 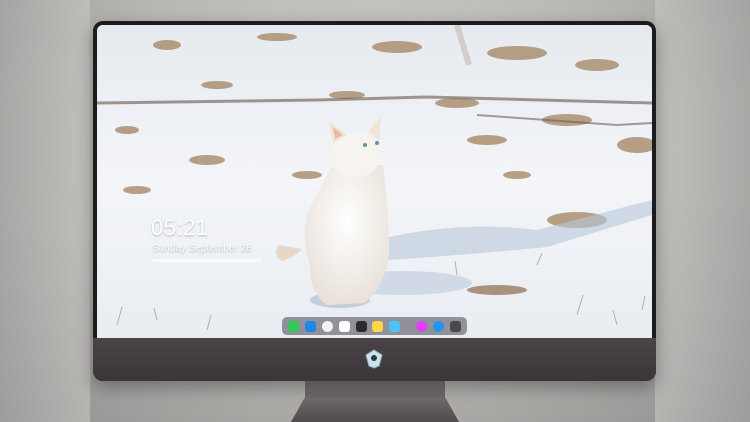 I want to click on lockscreen-time: 05:21, so click(x=180, y=227).